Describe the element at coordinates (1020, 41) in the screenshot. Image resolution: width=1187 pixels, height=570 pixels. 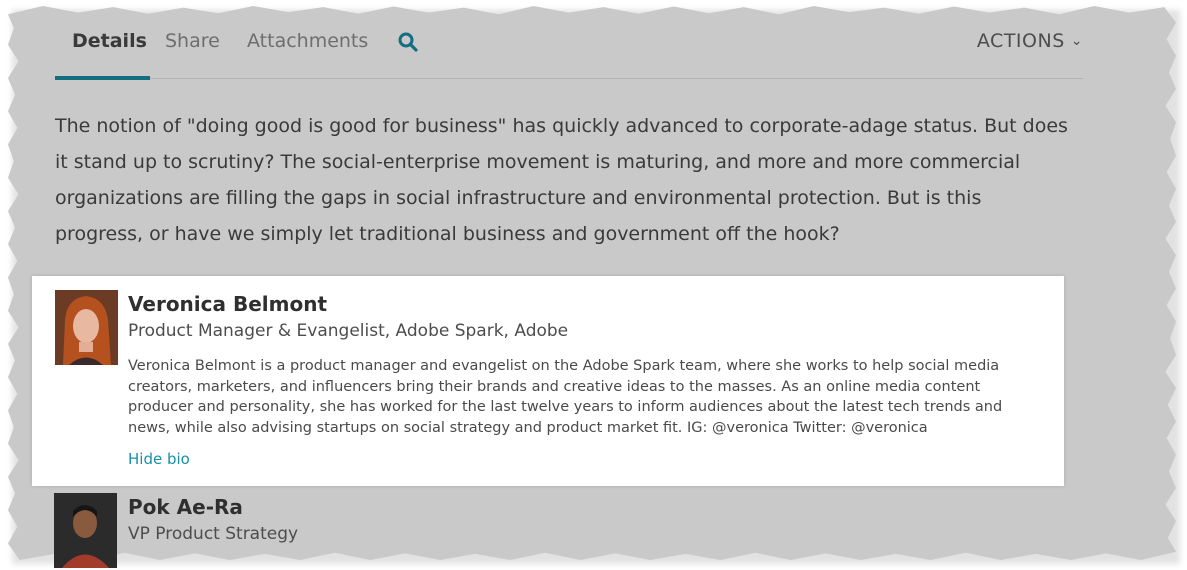
I see `actions-label: ACTIONS` at that location.